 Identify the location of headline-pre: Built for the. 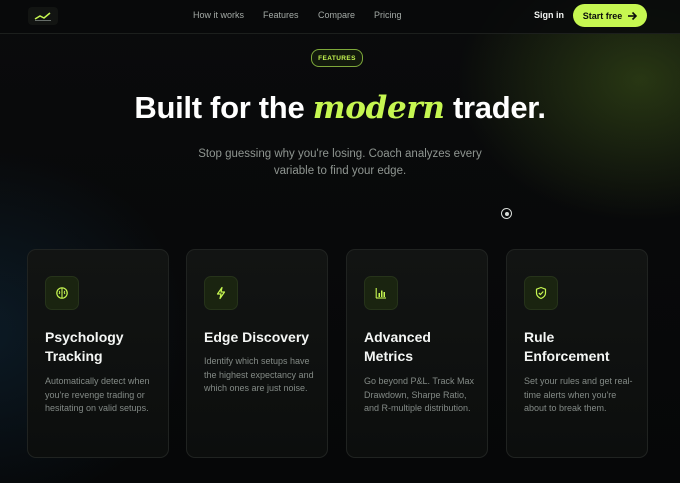
(223, 107).